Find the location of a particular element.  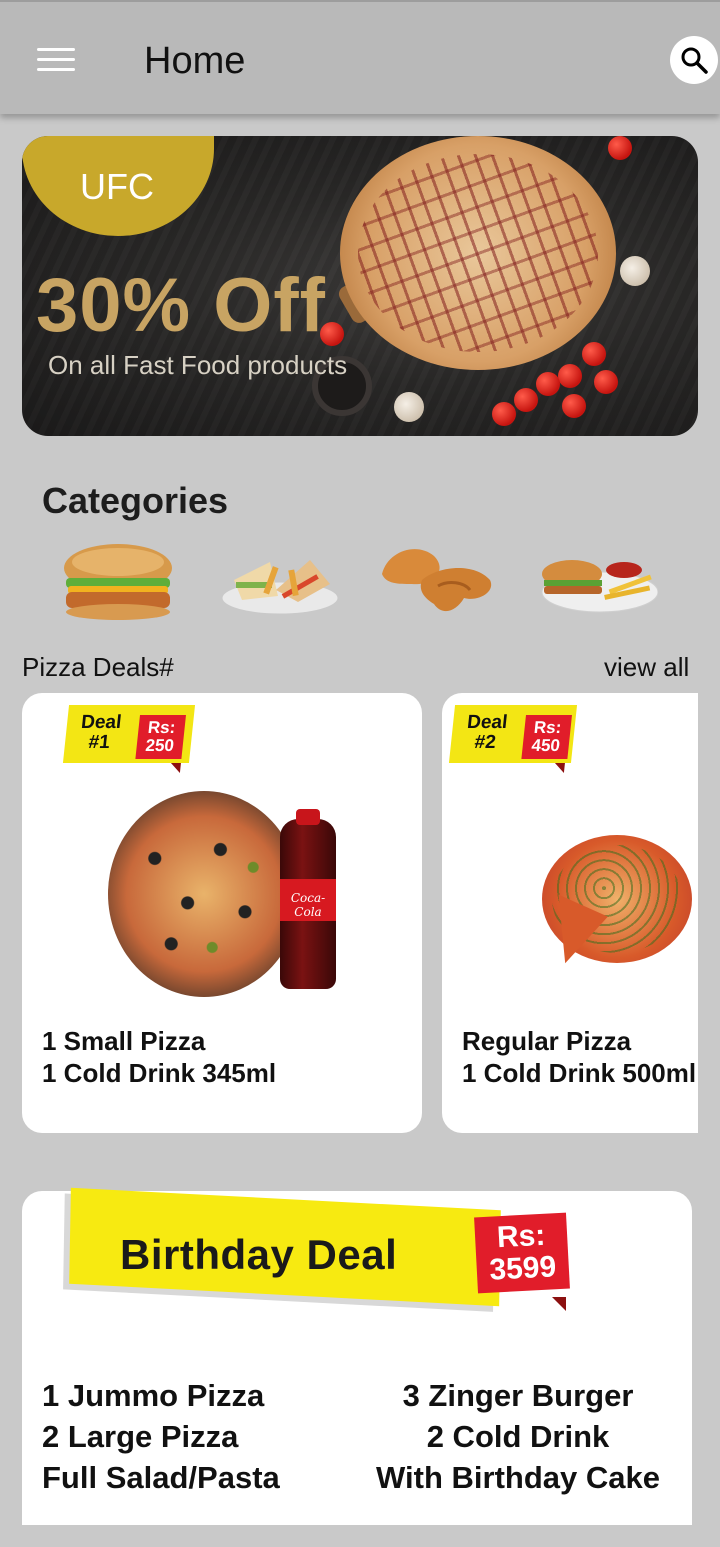

page-title: Home is located at coordinates (195, 61).